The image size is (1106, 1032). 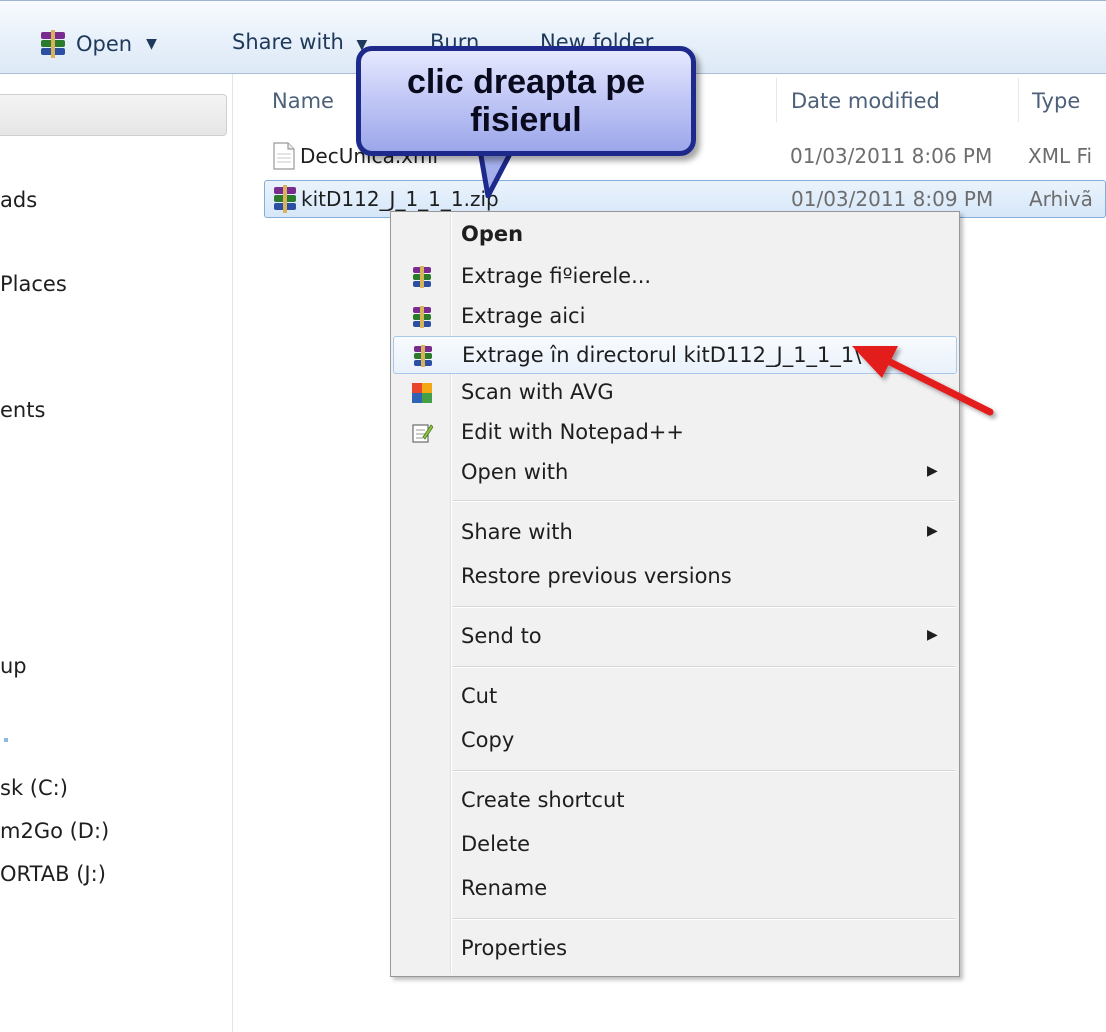 I want to click on nav-header-bar, so click(x=113, y=115).